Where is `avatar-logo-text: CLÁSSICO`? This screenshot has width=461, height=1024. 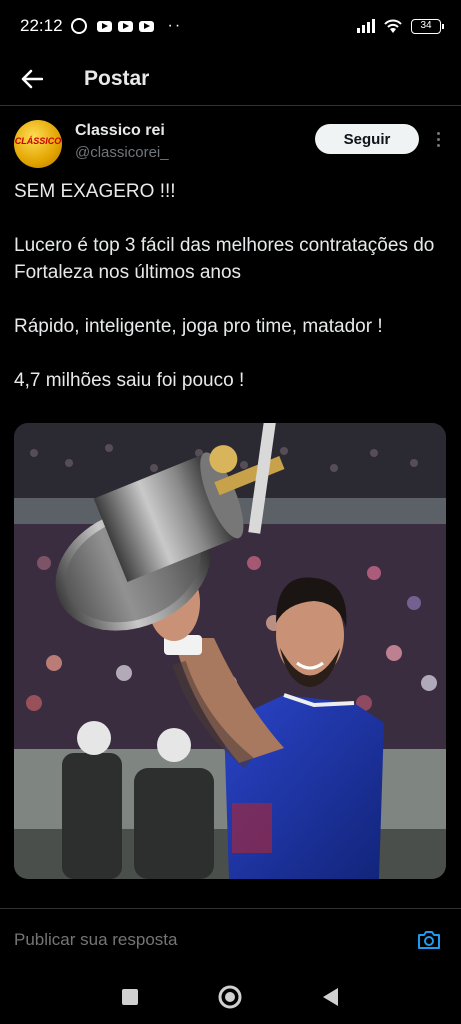 avatar-logo-text: CLÁSSICO is located at coordinates (38, 141).